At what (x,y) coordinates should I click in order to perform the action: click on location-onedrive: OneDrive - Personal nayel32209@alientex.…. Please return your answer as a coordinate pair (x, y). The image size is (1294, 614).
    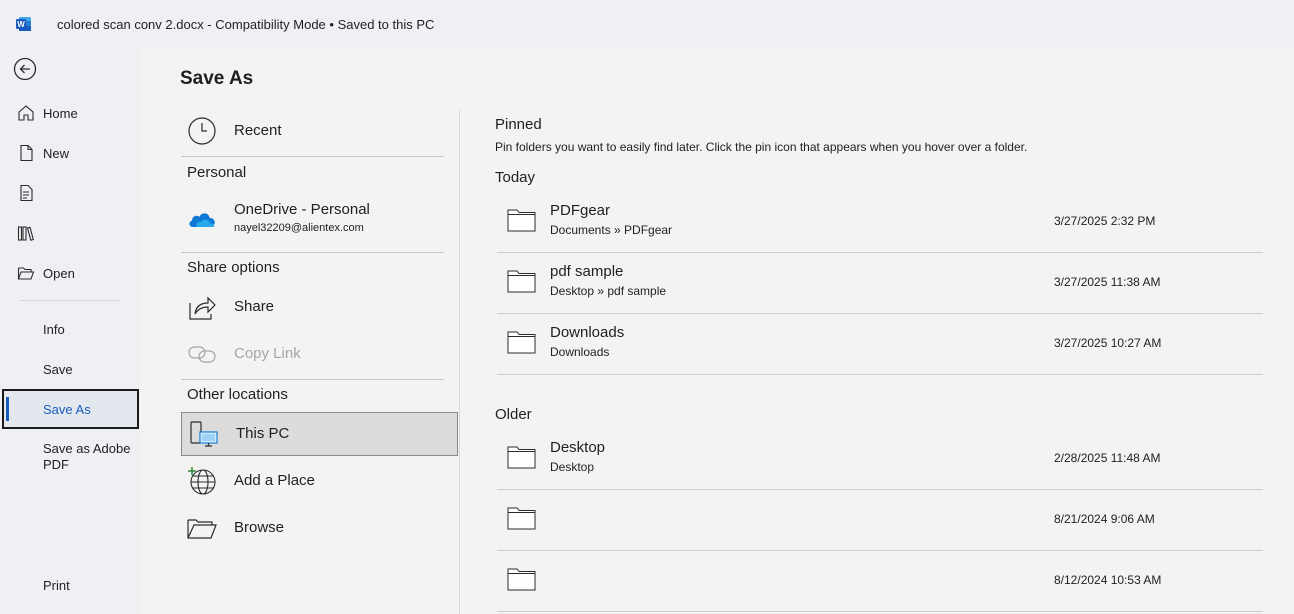
    Looking at the image, I should click on (319, 220).